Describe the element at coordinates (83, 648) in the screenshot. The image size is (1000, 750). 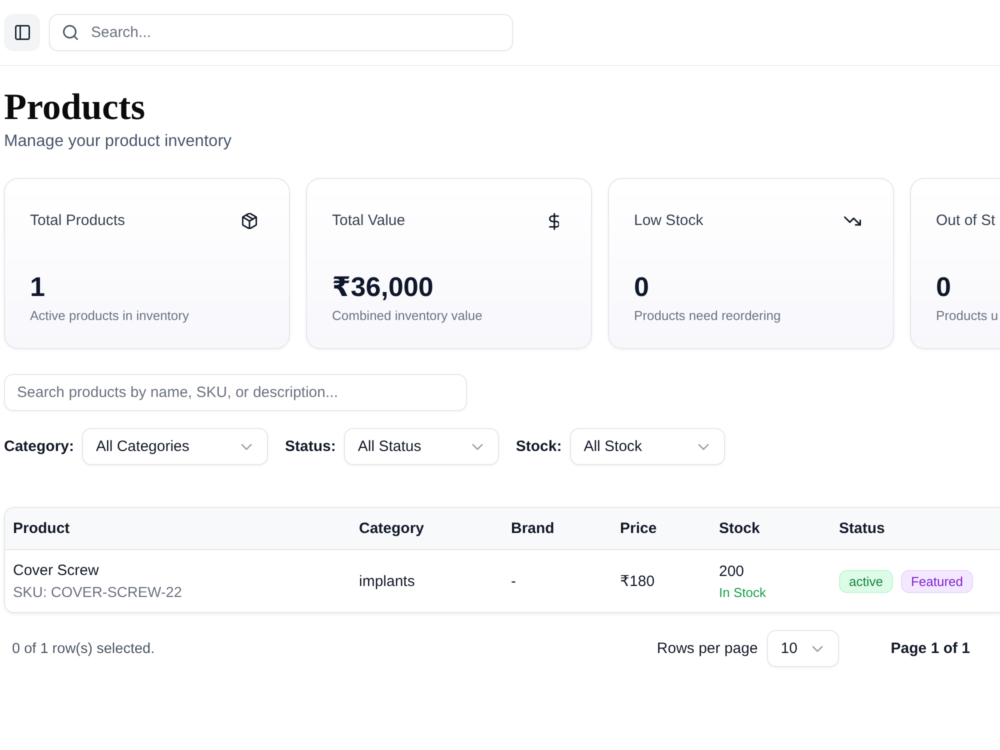
I see `selection-count: 0 of 1 row(s) selected.` at that location.